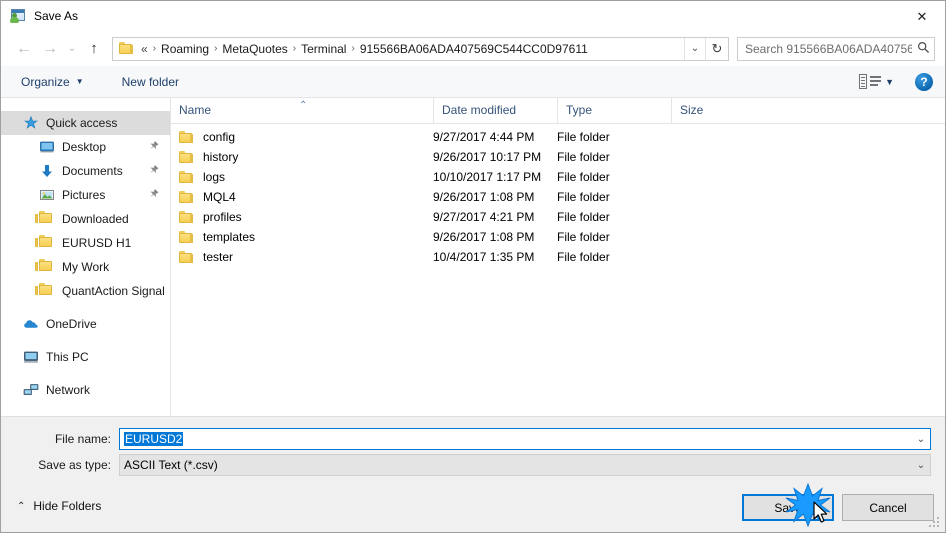 Image resolution: width=946 pixels, height=533 pixels. I want to click on new-folder-button: New folder, so click(150, 82).